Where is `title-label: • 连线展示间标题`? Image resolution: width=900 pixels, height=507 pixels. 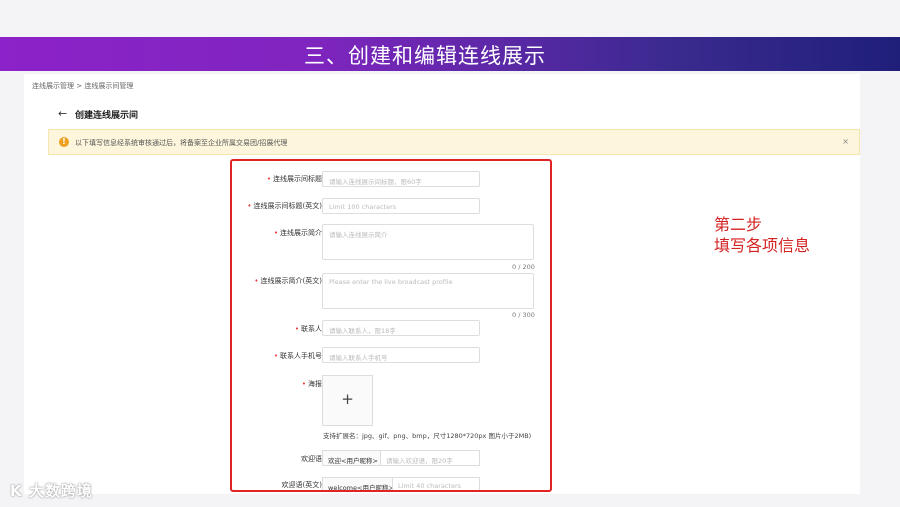 title-label: • 连线展示间标题 is located at coordinates (294, 179).